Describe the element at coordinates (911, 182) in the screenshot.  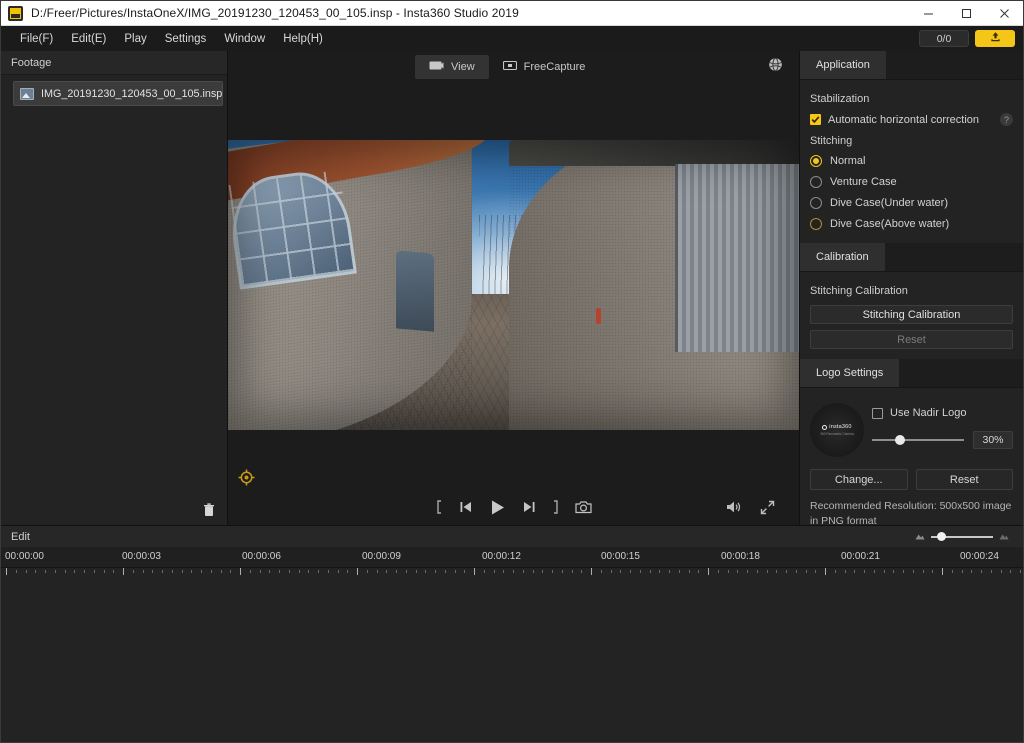
I see `stitching-option-venture-case: Venture Case` at that location.